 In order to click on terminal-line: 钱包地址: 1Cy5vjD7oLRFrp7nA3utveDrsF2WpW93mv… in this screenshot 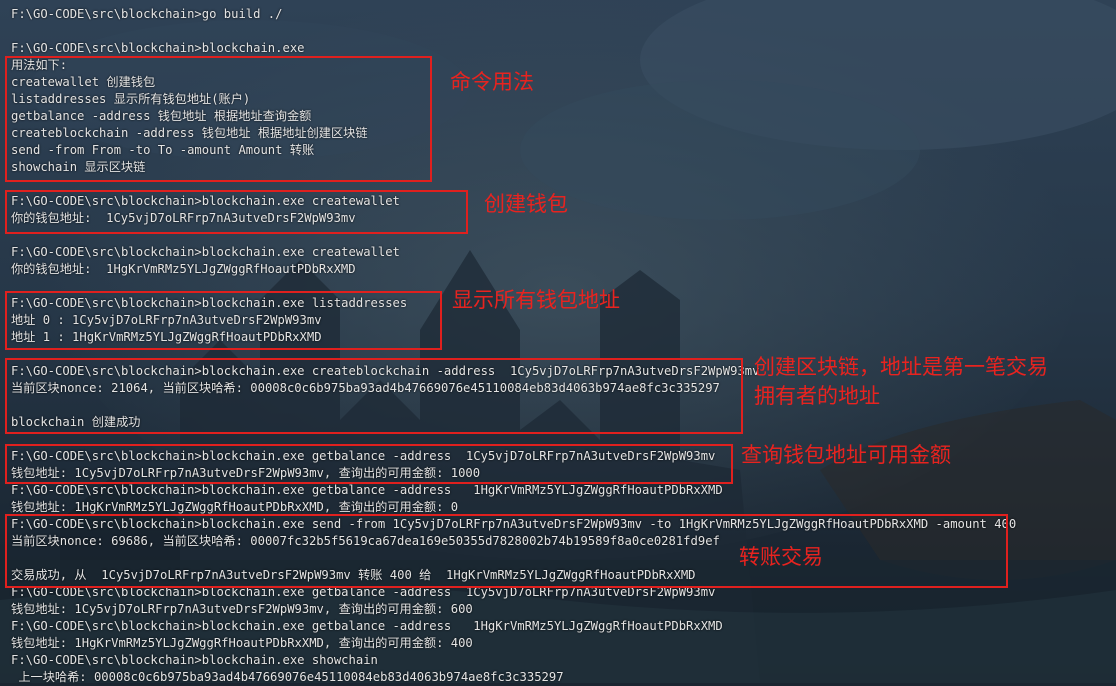, I will do `click(242, 609)`.